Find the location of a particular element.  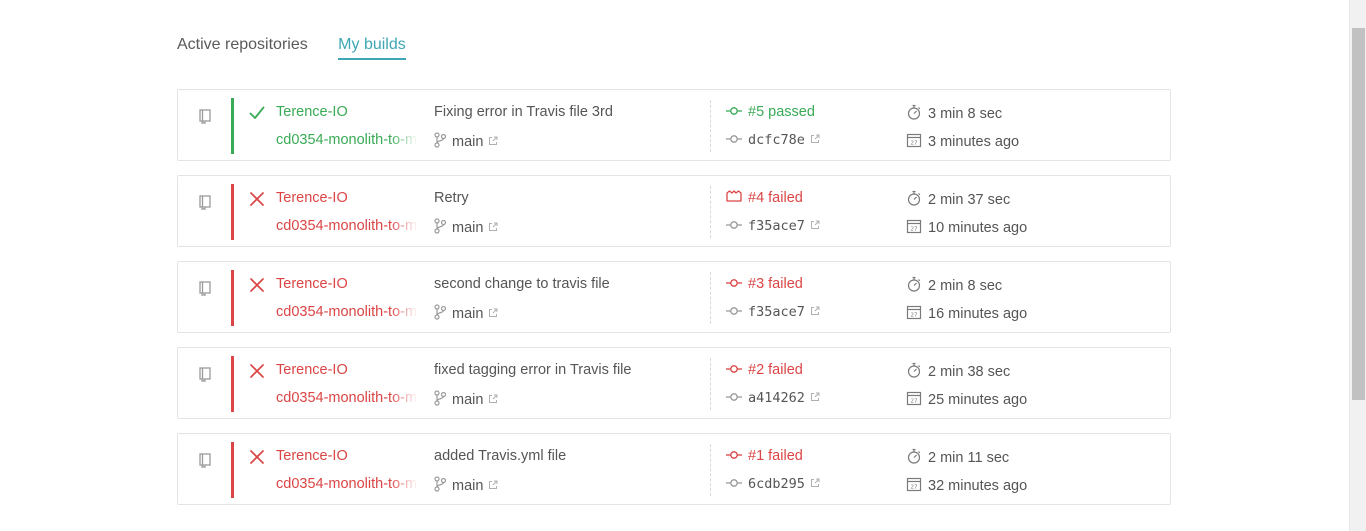

finished-value: 25 minutes ago is located at coordinates (978, 400).